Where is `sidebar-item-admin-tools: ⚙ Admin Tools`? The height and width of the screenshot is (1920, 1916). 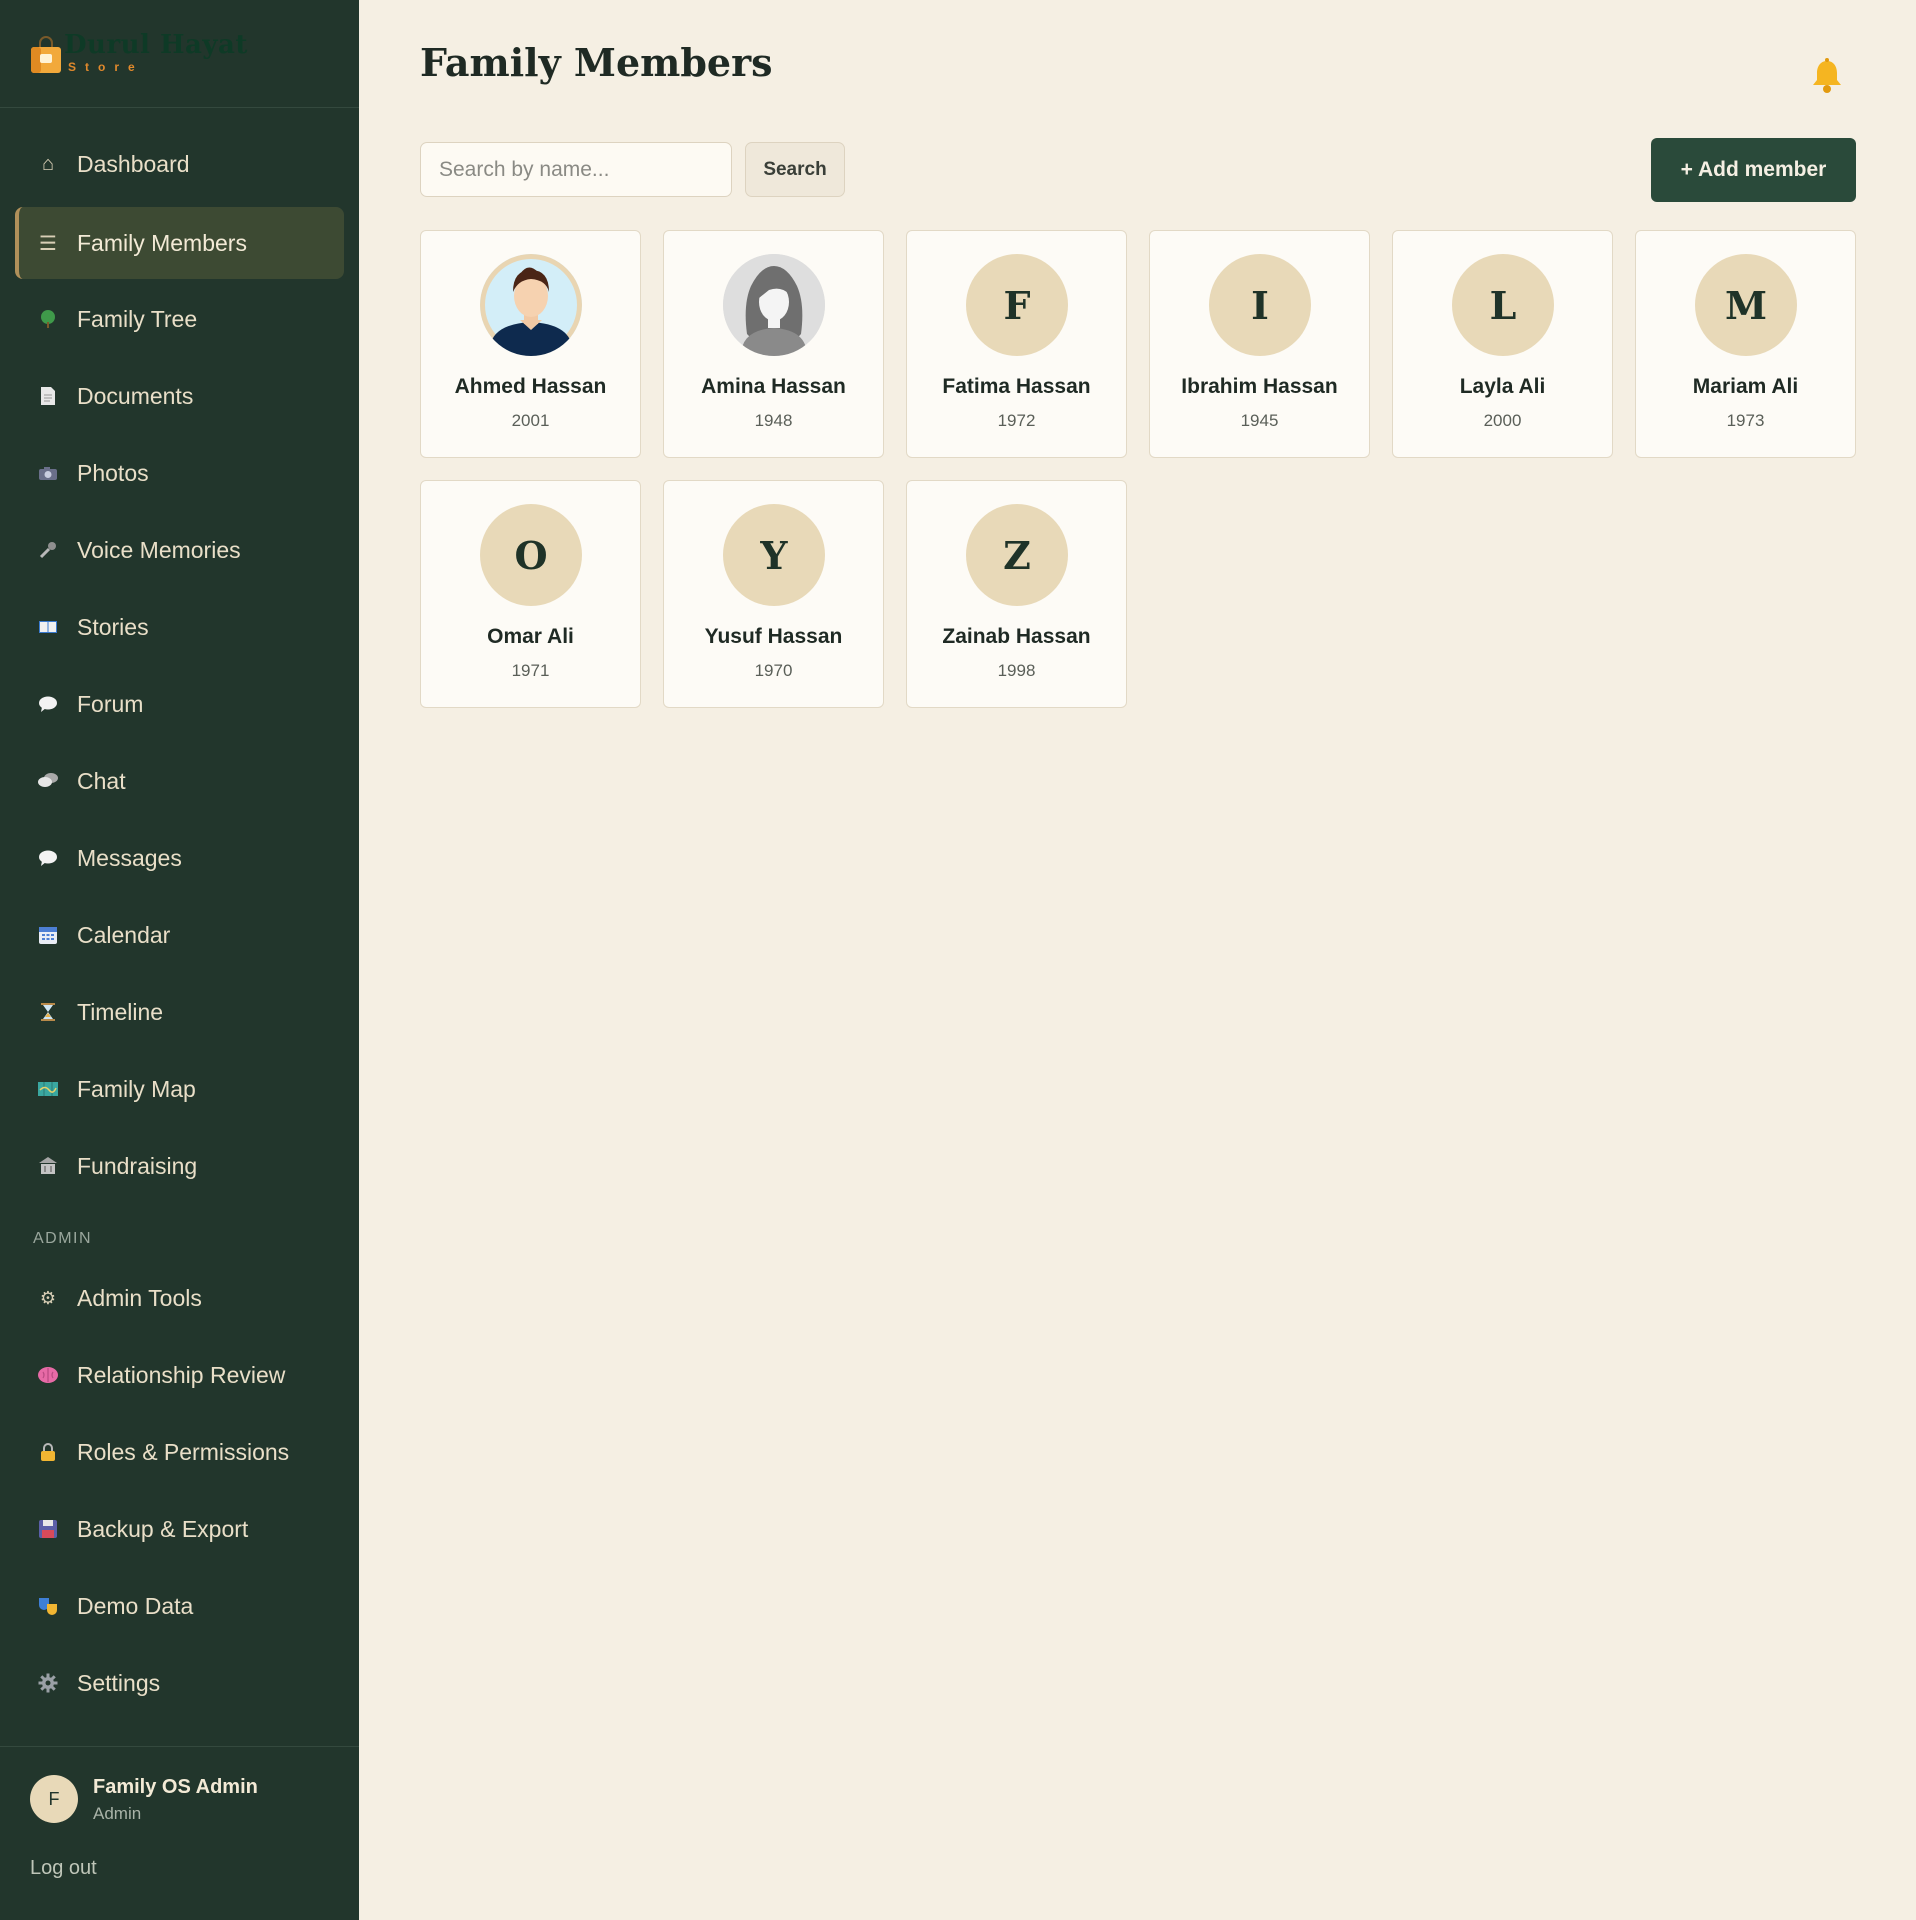
sidebar-item-admin-tools: ⚙ Admin Tools is located at coordinates (179, 1298).